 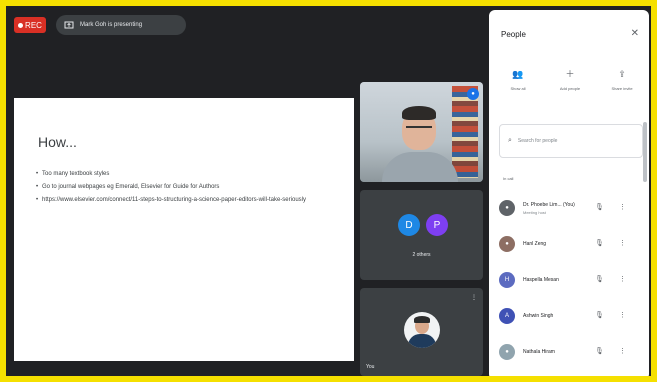 I want to click on people-icon: 👥, so click(x=518, y=74).